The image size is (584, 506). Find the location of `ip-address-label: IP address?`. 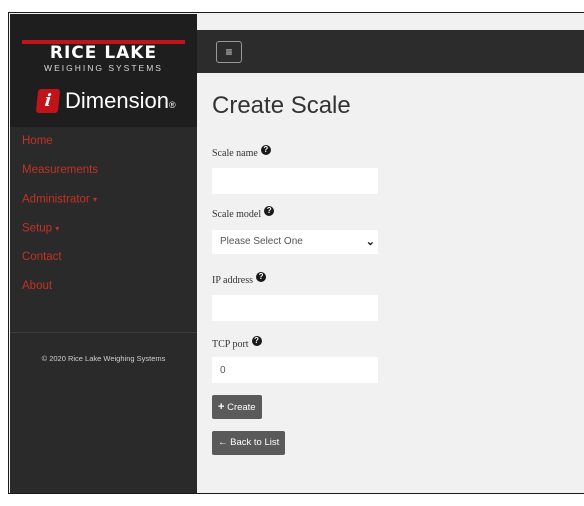

ip-address-label: IP address? is located at coordinates (239, 279).